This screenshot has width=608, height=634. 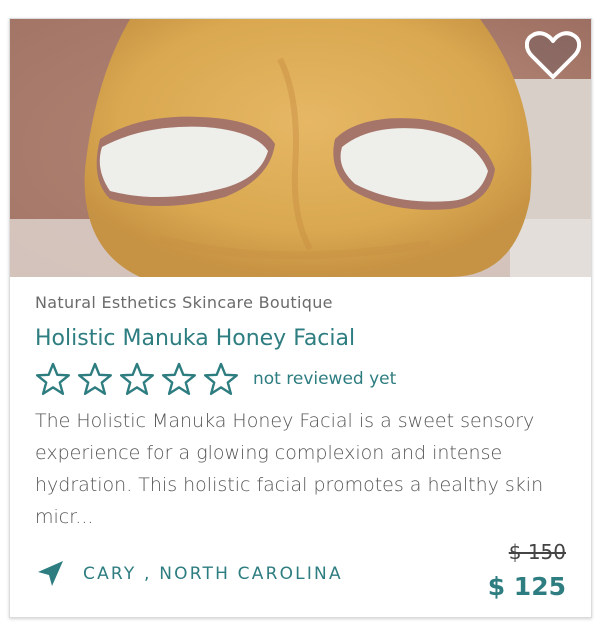 I want to click on rating-row: not reviewed yet, so click(x=215, y=379).